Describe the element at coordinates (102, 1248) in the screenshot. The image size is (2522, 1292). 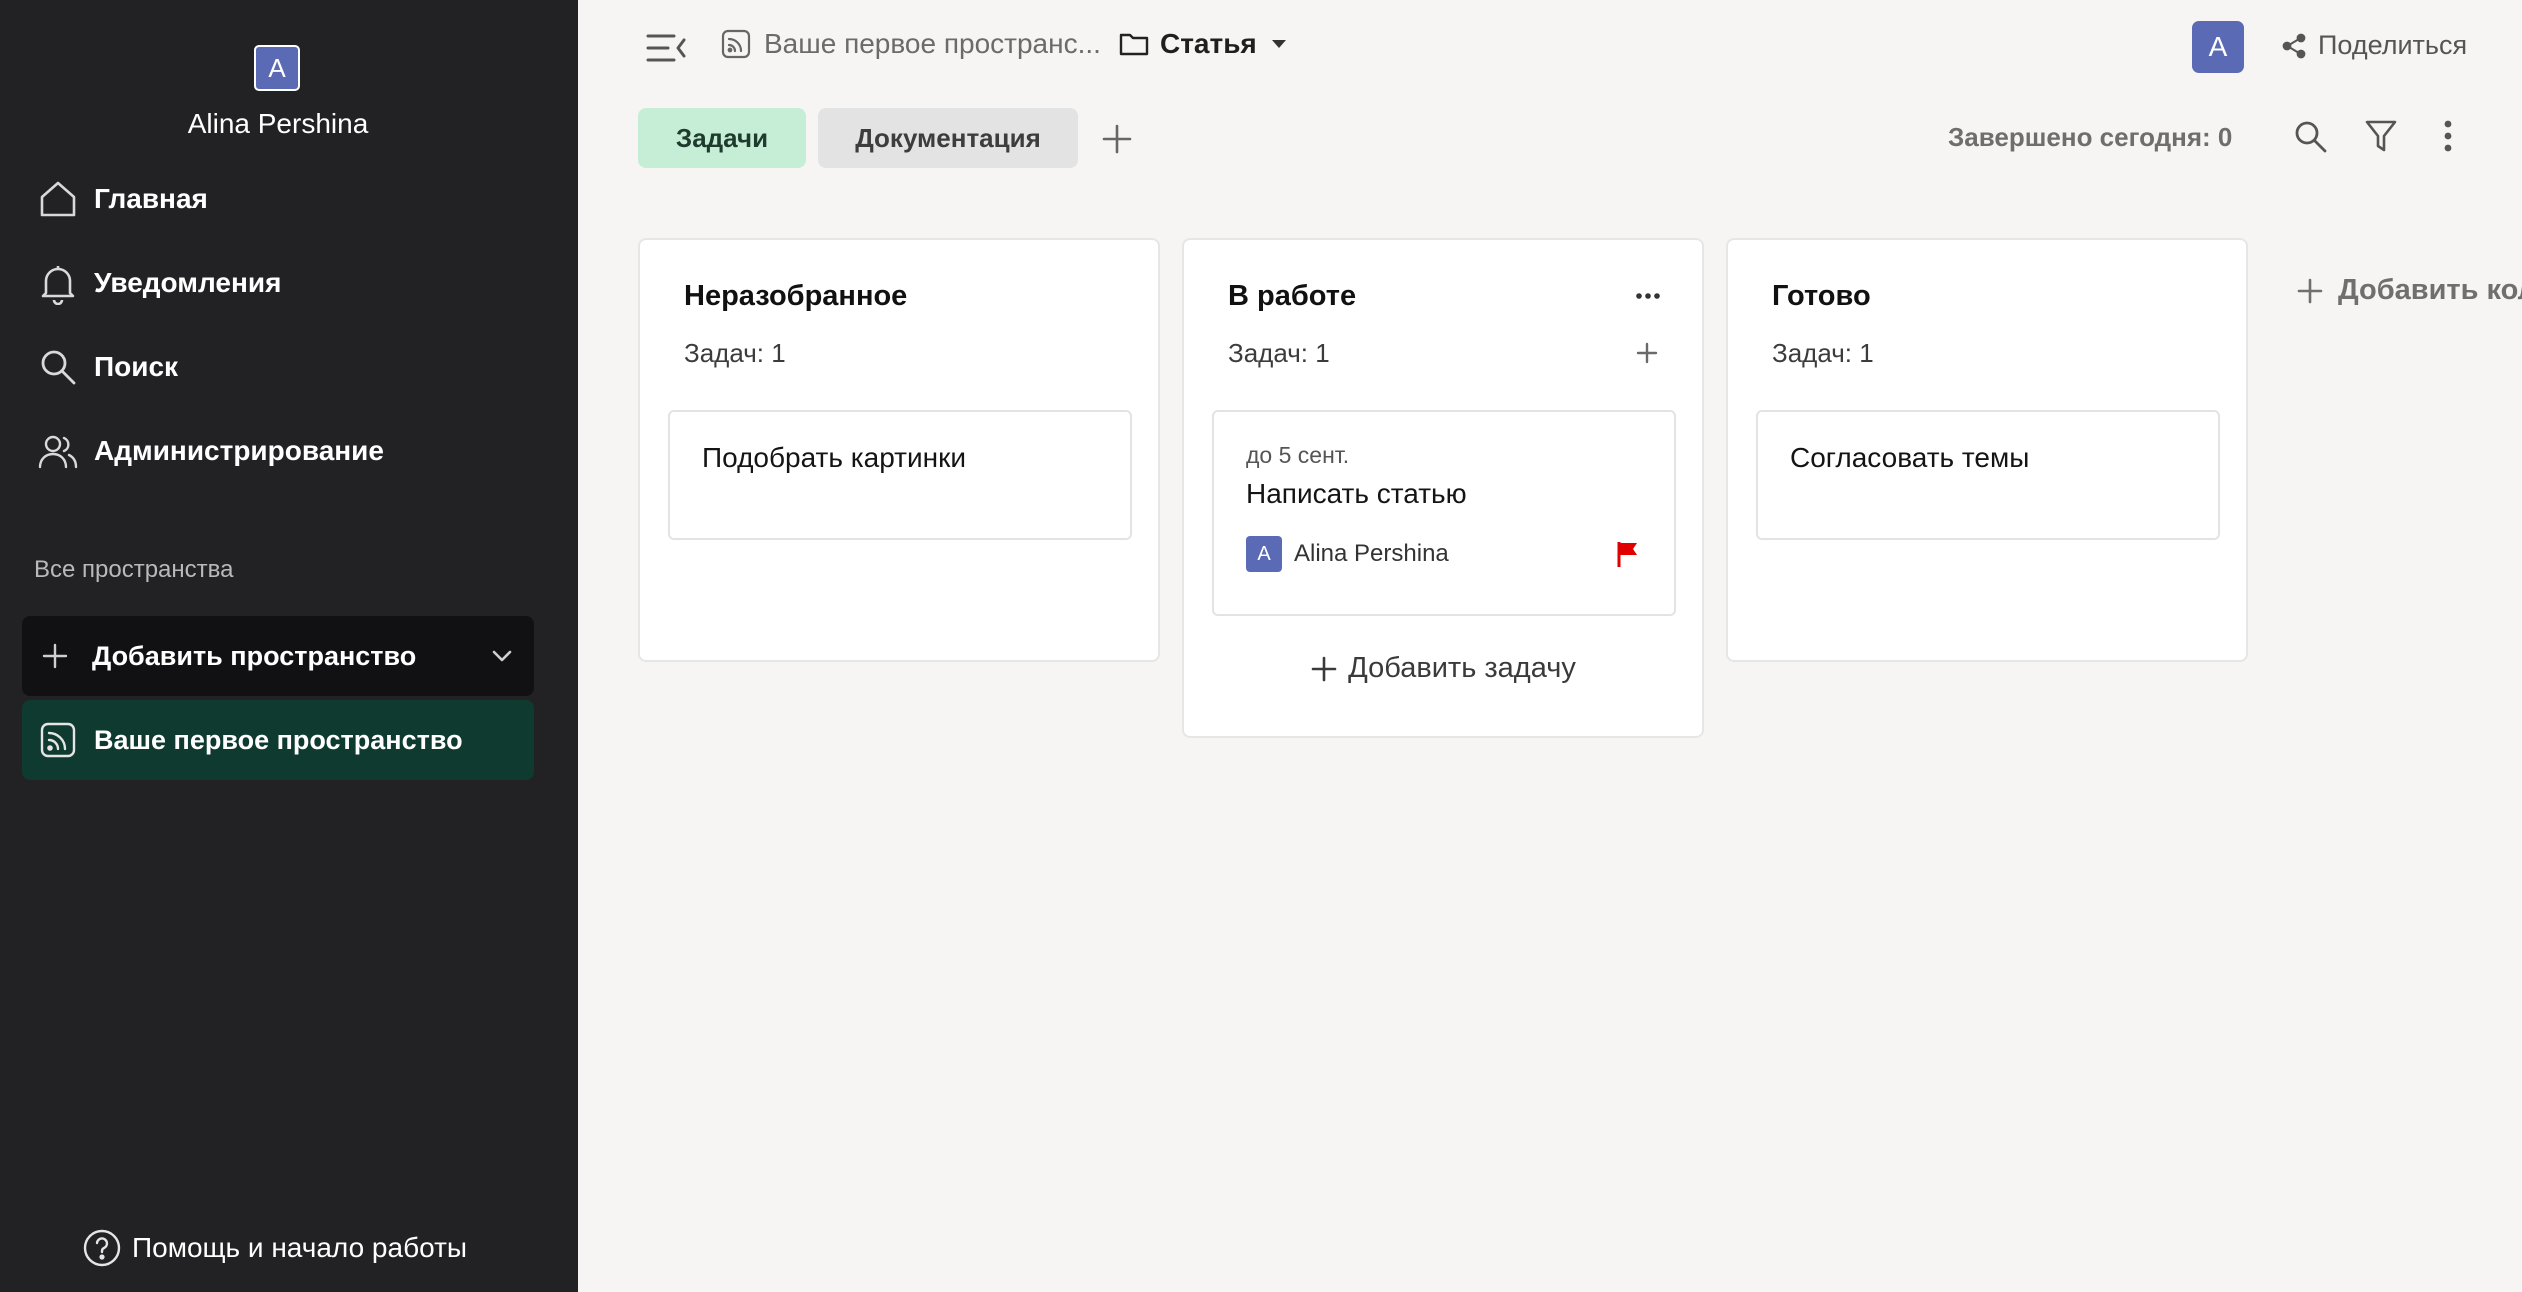
I see `help-icon` at that location.